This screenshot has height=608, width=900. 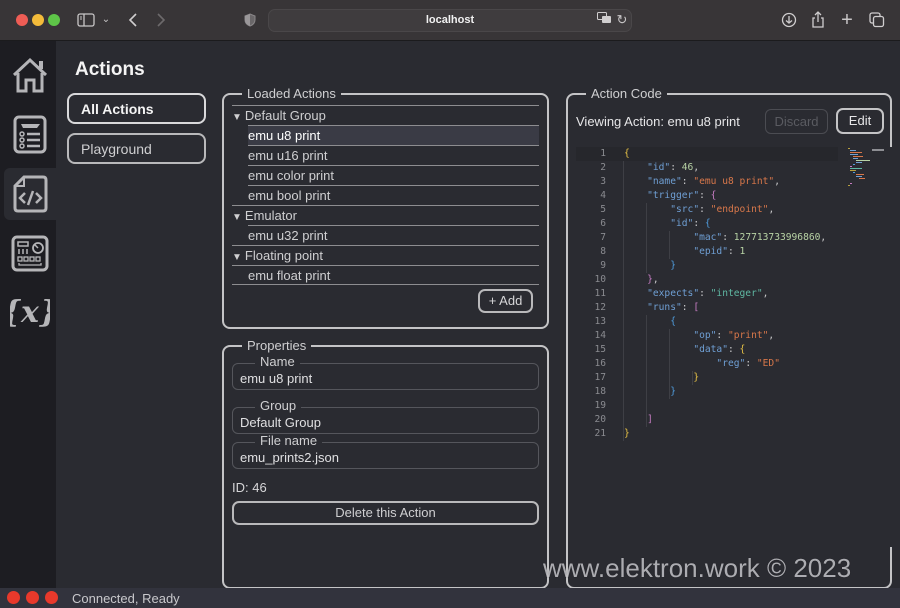 I want to click on rail-item-actions, so click(x=30, y=194).